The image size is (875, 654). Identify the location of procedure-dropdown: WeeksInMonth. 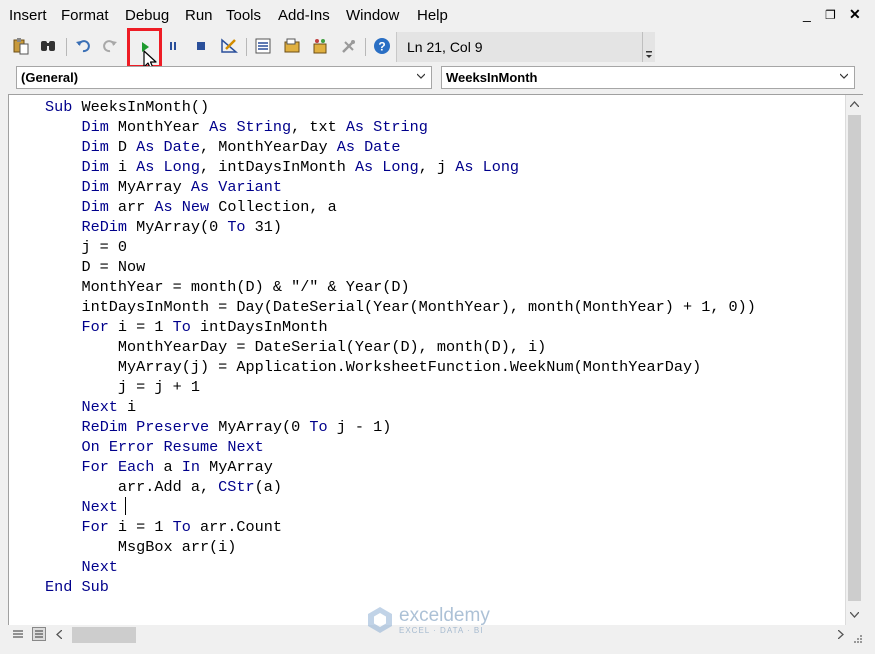
(648, 77).